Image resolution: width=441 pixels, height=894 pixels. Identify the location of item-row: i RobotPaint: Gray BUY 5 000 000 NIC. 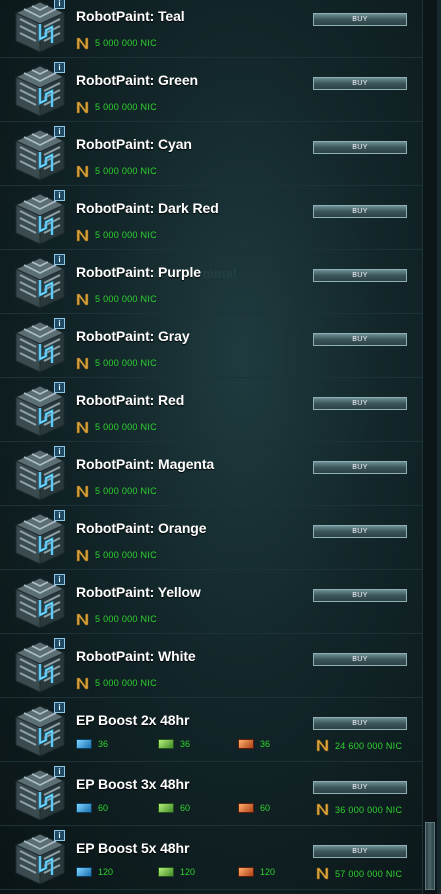
(211, 346).